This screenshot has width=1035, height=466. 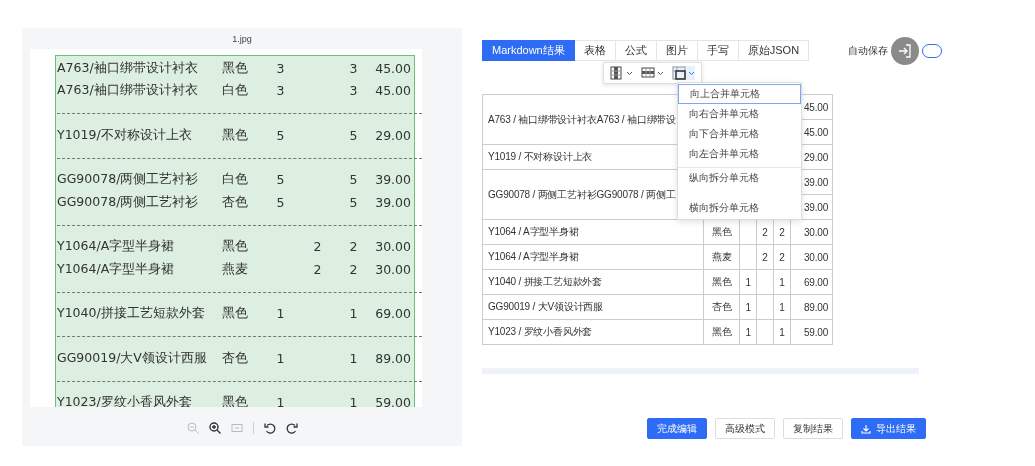 What do you see at coordinates (811, 332) in the screenshot?
I see `table-cell: 59.00` at bounding box center [811, 332].